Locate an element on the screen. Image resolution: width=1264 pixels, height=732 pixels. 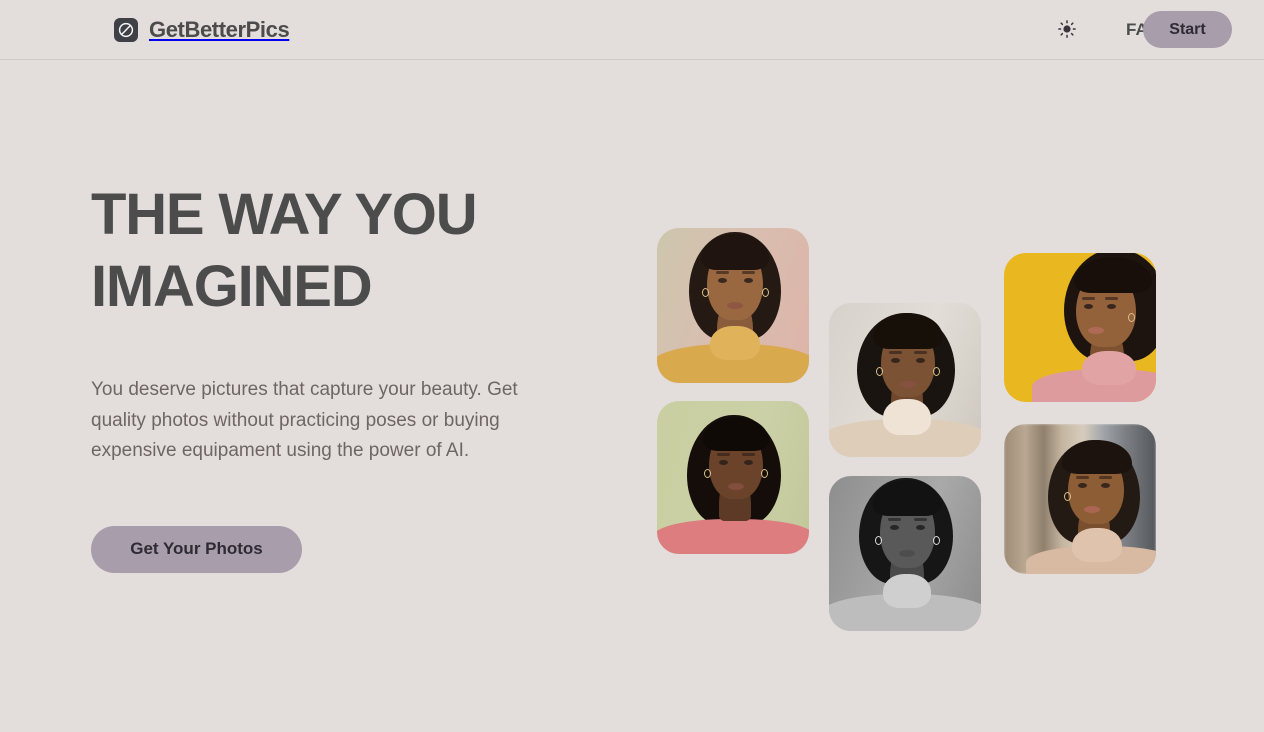
sun-icon is located at coordinates (1067, 30).